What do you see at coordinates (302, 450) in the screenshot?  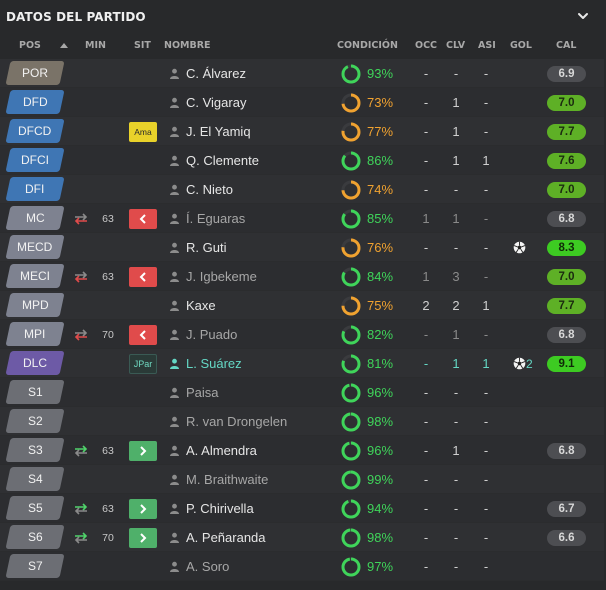 I see `table-row: S3 63 A. Almendra 96% - 1 - 6.8` at bounding box center [302, 450].